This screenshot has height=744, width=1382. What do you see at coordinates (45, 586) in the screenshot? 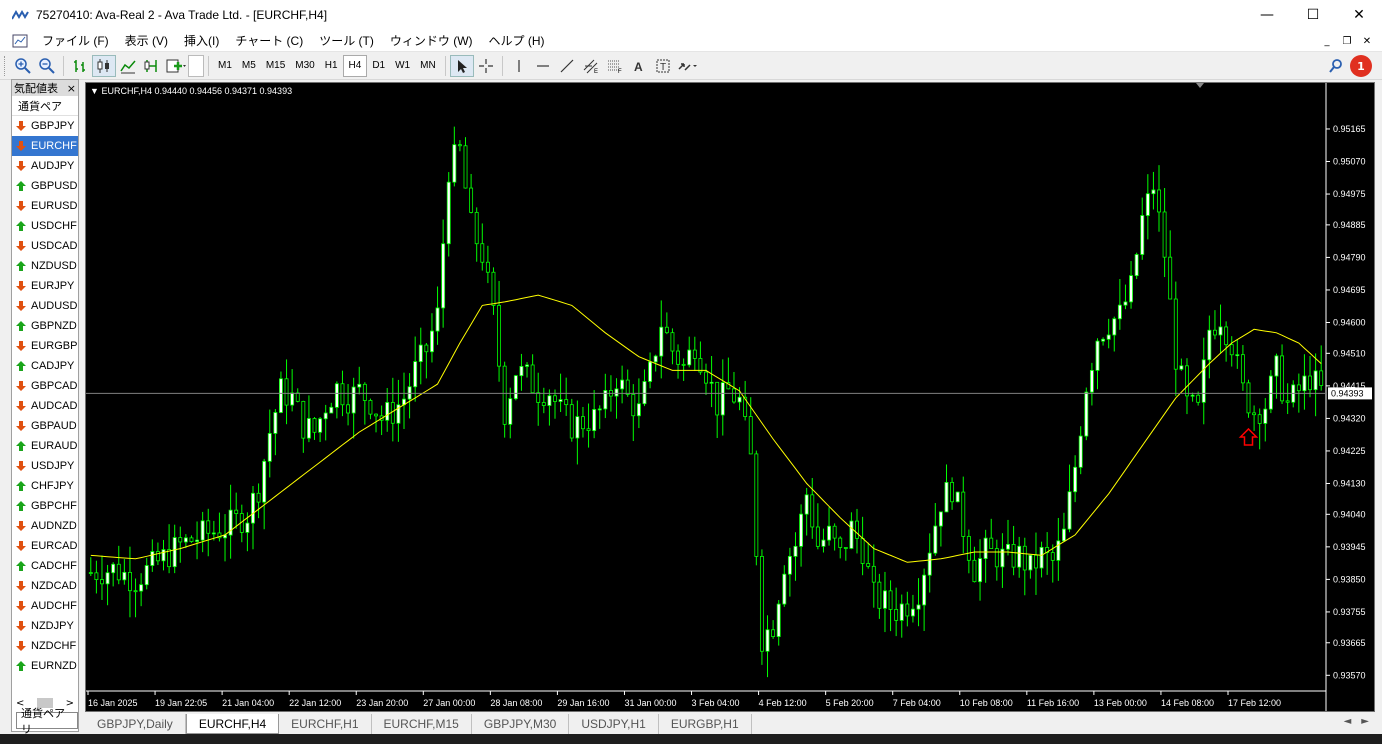
I see `symbol-row: NZDCAD` at bounding box center [45, 586].